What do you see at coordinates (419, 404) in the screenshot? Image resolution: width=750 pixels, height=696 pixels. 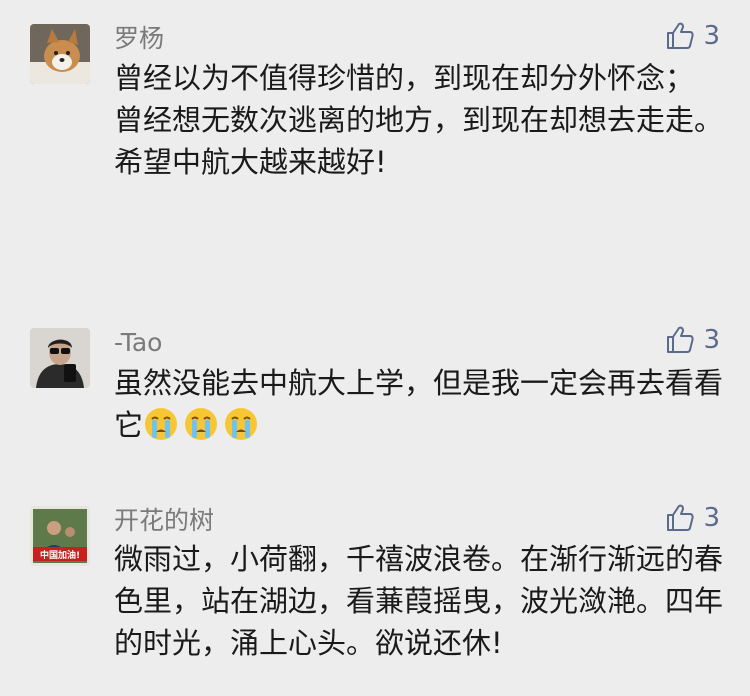 I see `comment-text: 虽然没能去中航大上学，但是我一定会再去看看它` at bounding box center [419, 404].